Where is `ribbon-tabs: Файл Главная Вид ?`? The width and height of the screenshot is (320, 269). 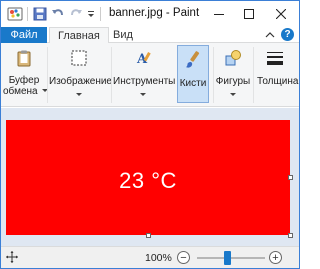 ribbon-tabs: Файл Главная Вид ? is located at coordinates (150, 35).